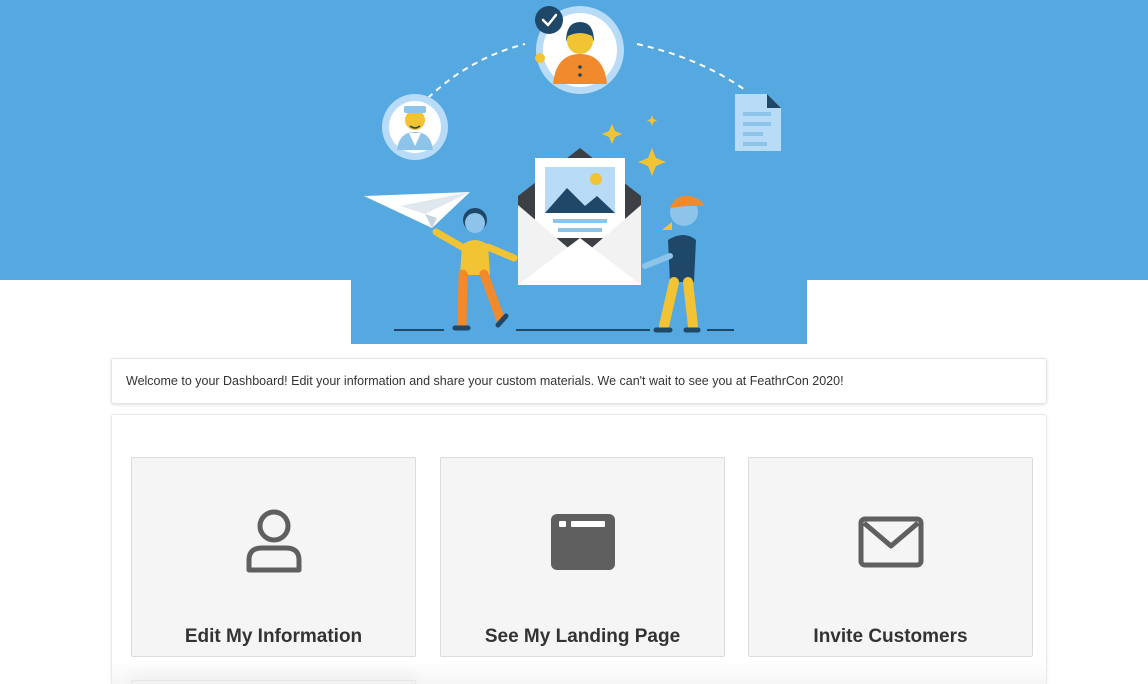 This screenshot has height=684, width=1148. What do you see at coordinates (475, 269) in the screenshot?
I see `girl-figure-illustration` at bounding box center [475, 269].